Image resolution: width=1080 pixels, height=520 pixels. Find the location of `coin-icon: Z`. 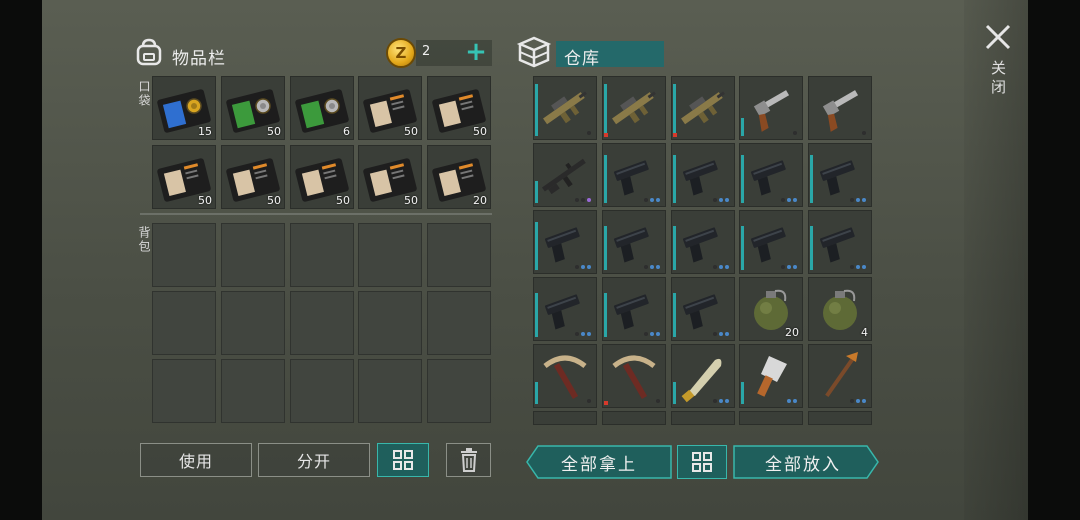

coin-icon: Z is located at coordinates (401, 53).